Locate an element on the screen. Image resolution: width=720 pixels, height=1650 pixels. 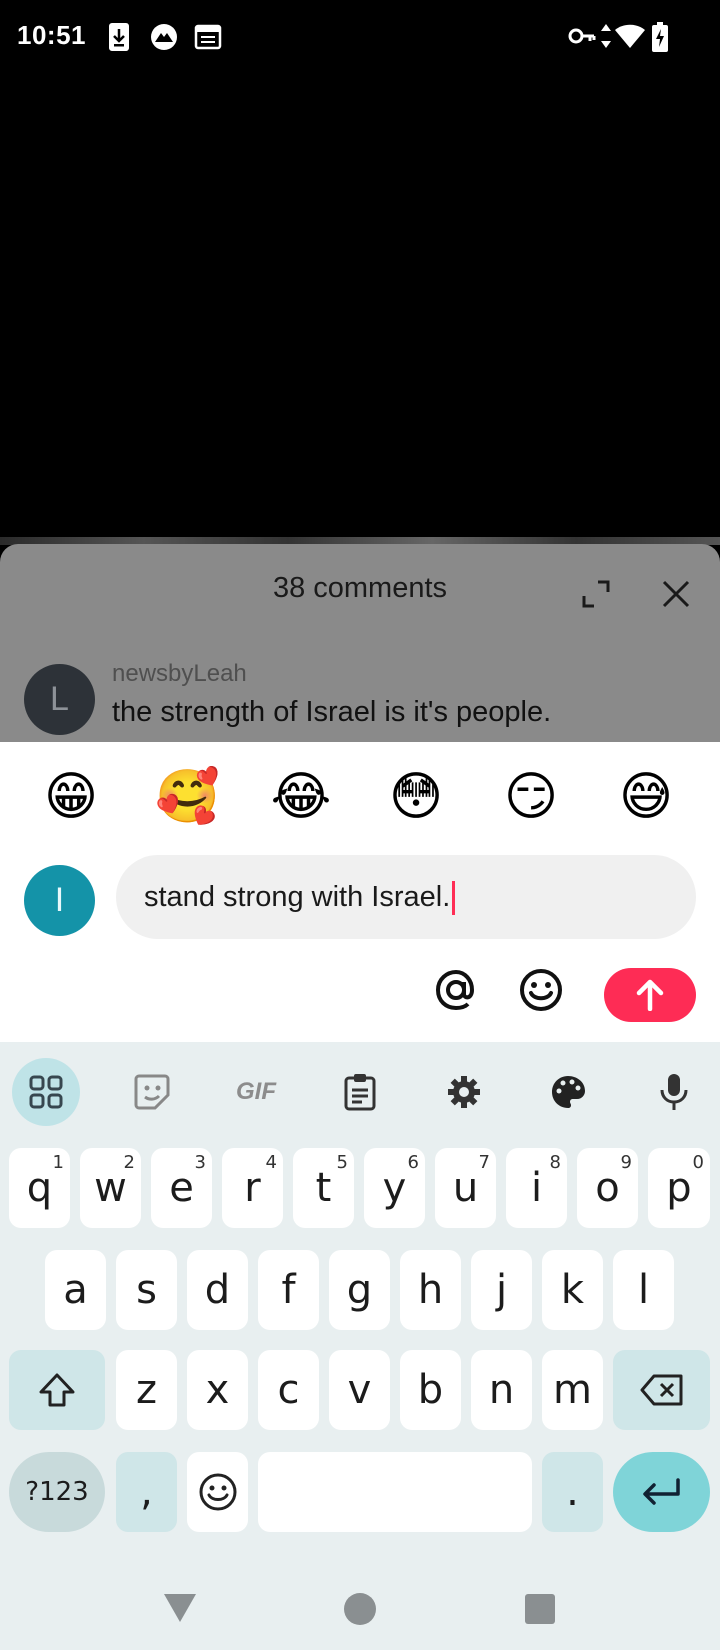
theme-palette-icon is located at coordinates (568, 1092).